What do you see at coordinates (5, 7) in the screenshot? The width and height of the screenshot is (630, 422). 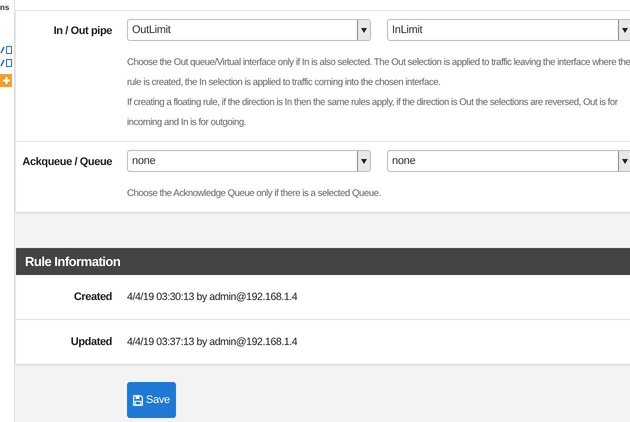 I see `sidebar-text: ns` at bounding box center [5, 7].